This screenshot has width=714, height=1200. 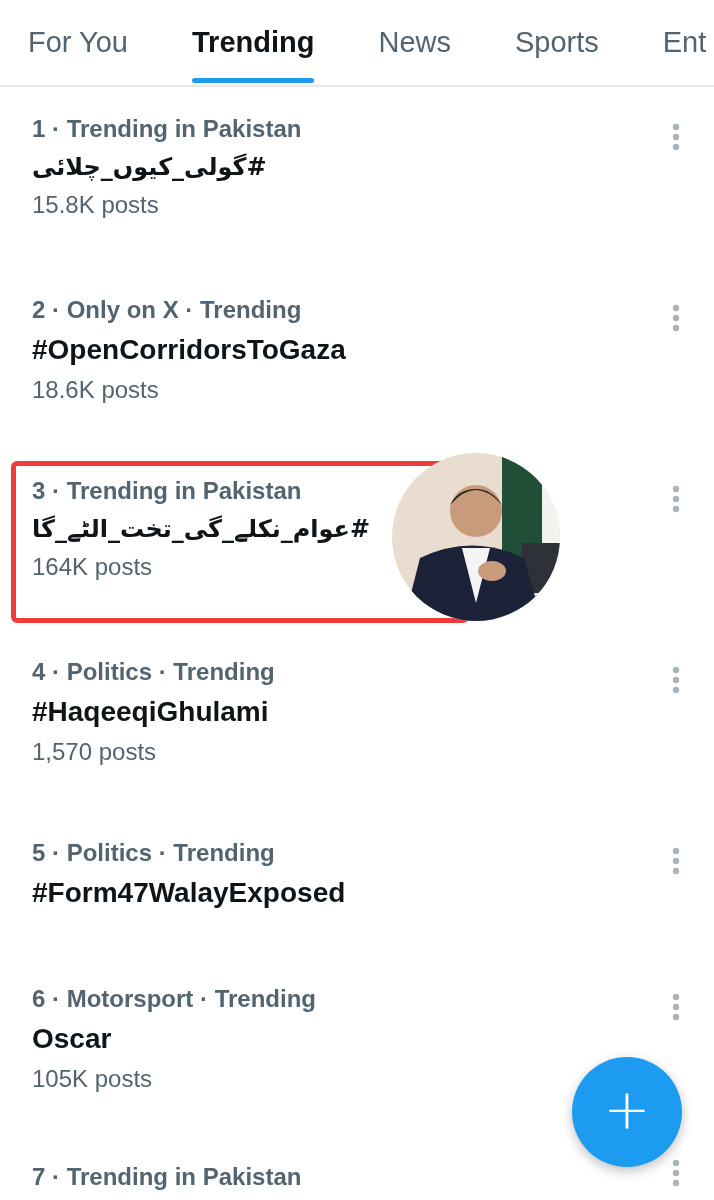 What do you see at coordinates (153, 853) in the screenshot?
I see `trend-context: 5 · Politics · Trending` at bounding box center [153, 853].